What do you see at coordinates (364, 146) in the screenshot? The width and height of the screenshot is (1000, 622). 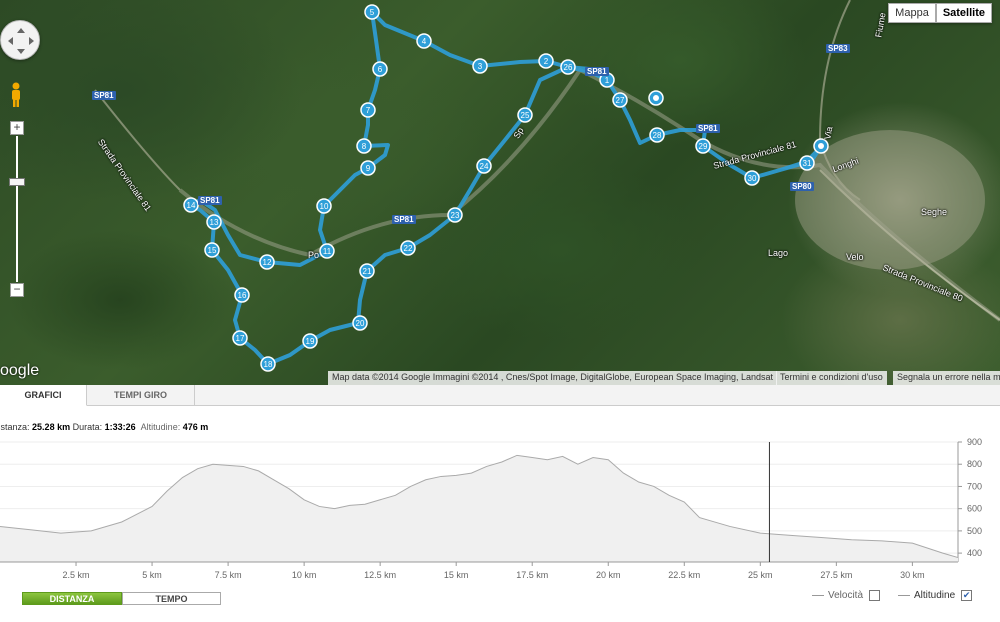 I see `waypoint-8: 8` at bounding box center [364, 146].